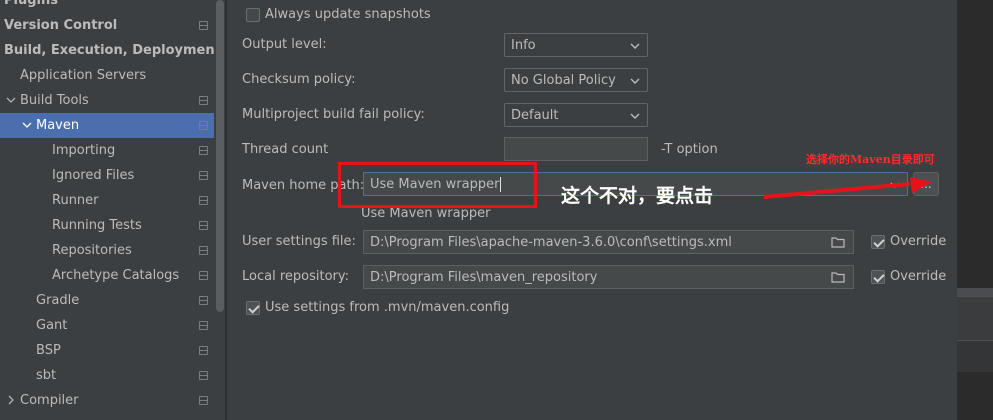 Image resolution: width=993 pixels, height=420 pixels. Describe the element at coordinates (48, 350) in the screenshot. I see `sidebar-item-label: BSP` at that location.